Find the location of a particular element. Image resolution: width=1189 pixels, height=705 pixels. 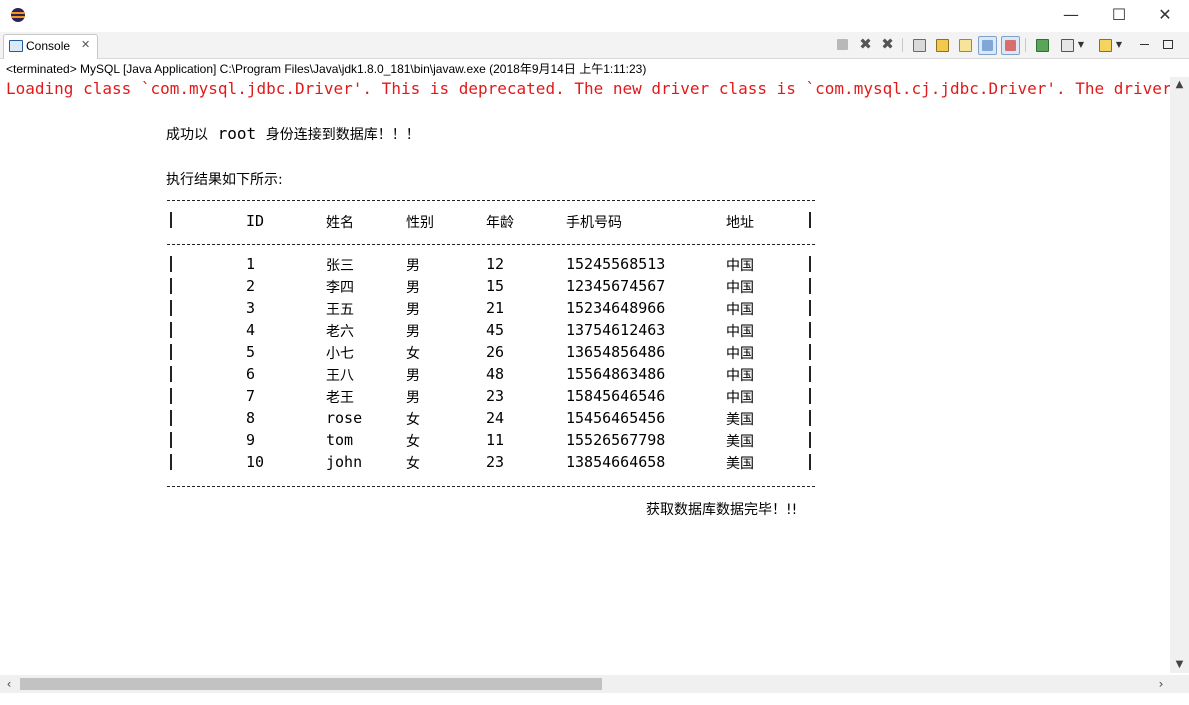

window-titlebar: — ☐ ✕ is located at coordinates (594, 16).